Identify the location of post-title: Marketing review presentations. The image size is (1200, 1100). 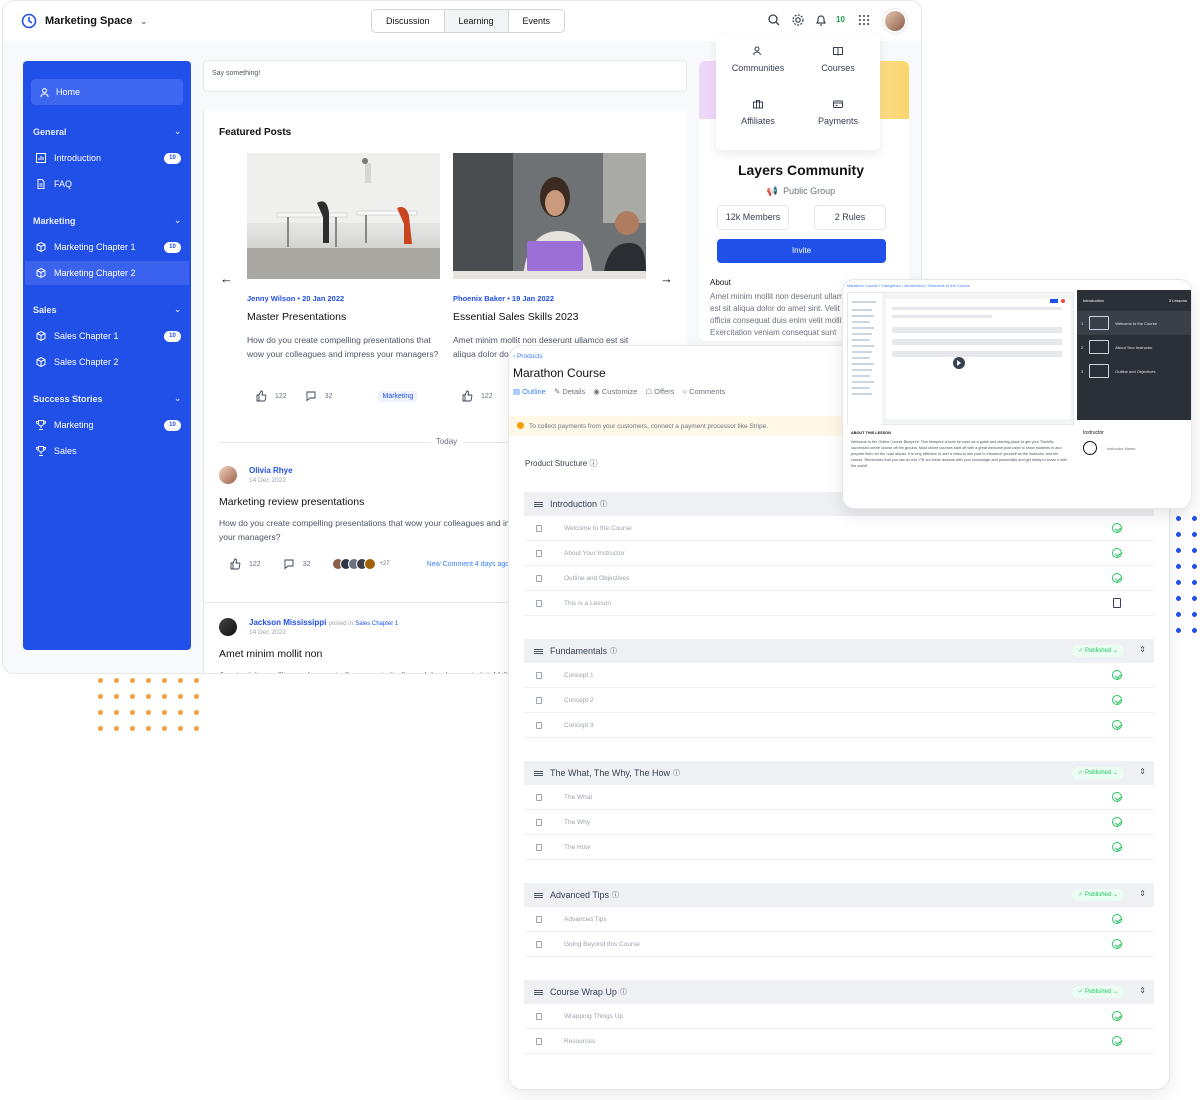
(291, 502).